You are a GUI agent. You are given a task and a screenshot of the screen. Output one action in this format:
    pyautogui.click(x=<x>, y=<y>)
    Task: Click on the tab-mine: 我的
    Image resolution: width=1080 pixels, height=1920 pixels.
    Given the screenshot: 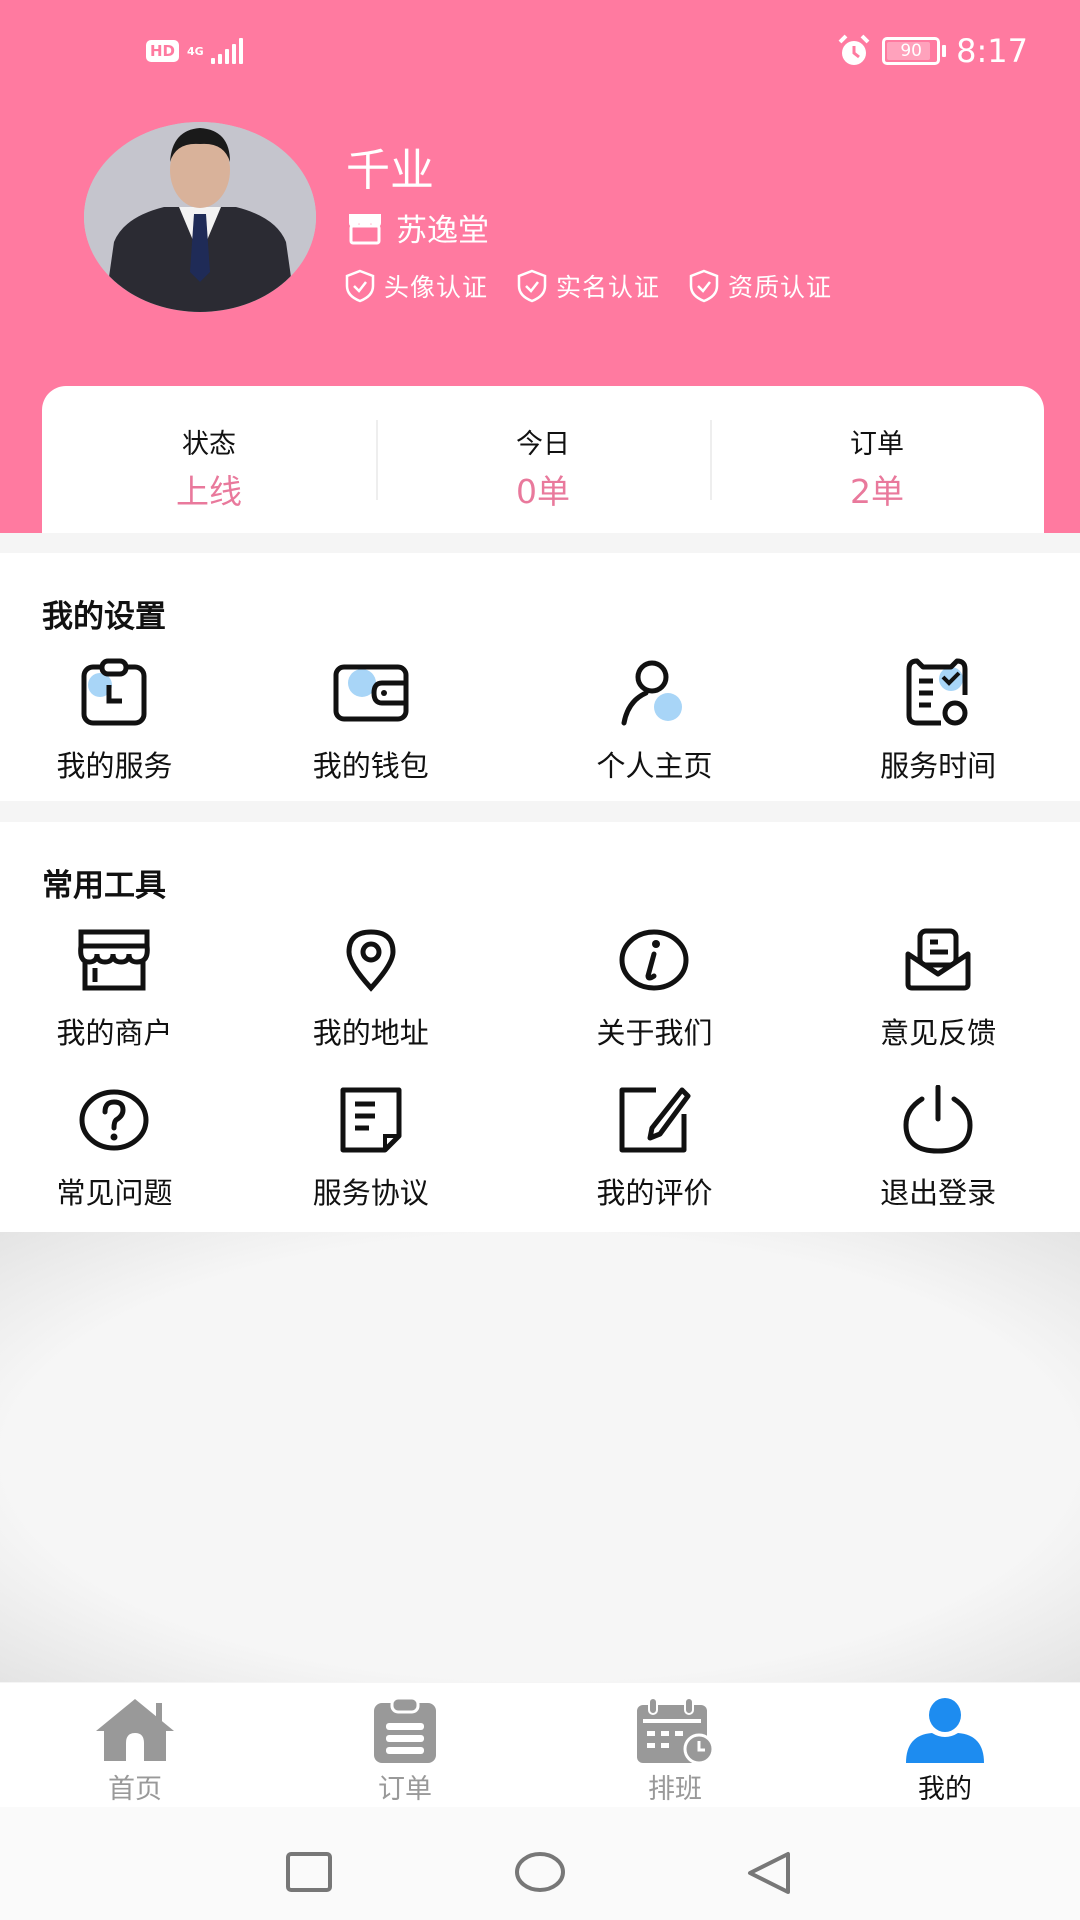 What is the action you would take?
    pyautogui.click(x=945, y=1745)
    